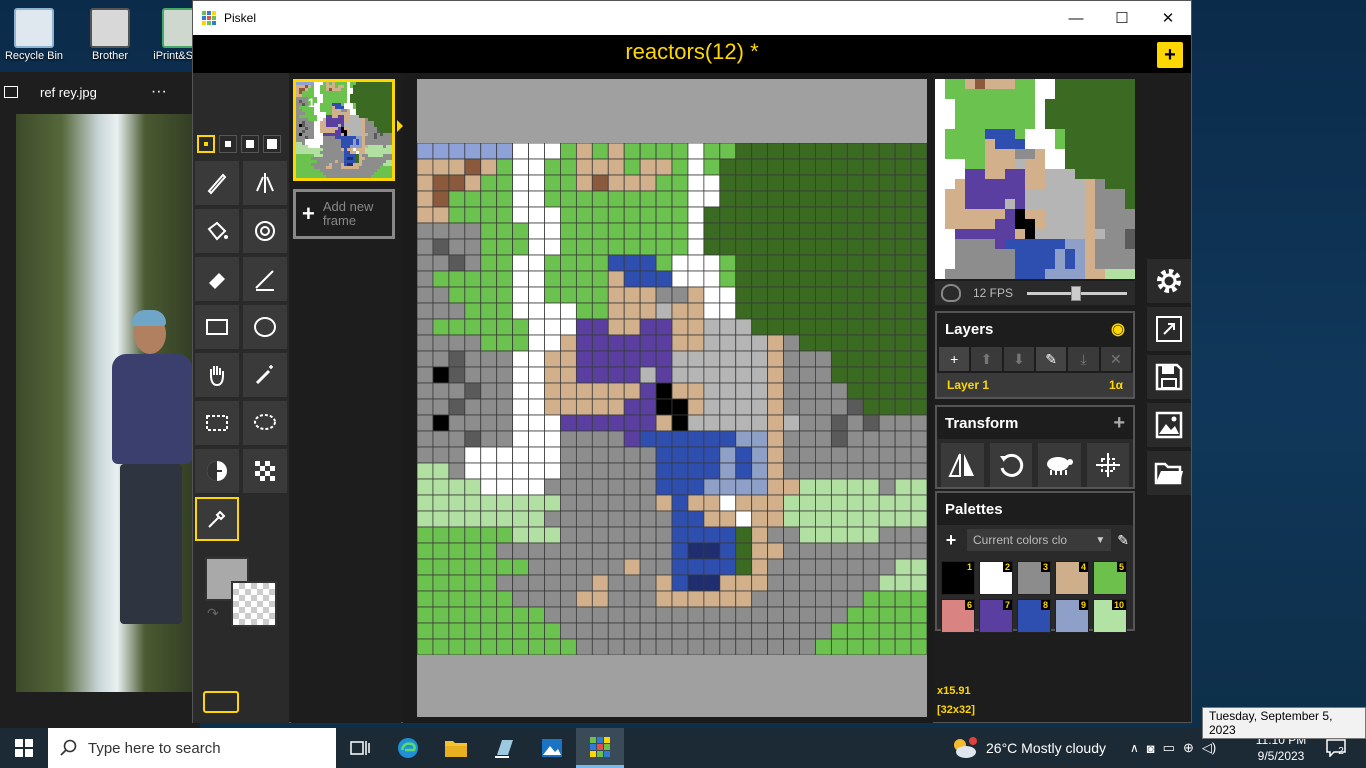 Image resolution: width=1366 pixels, height=768 pixels. What do you see at coordinates (217, 423) in the screenshot?
I see `rectangle-select-tool` at bounding box center [217, 423].